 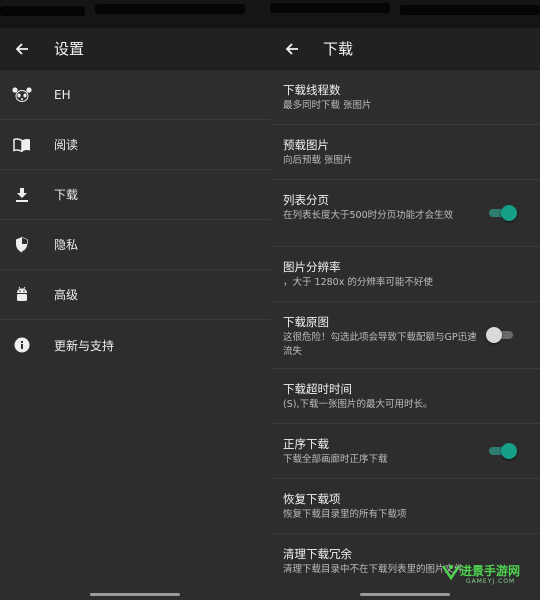 What do you see at coordinates (380, 344) in the screenshot?
I see `pref-summary: 这很危险！勾选此项会导致下载配额与GP迅速流失` at bounding box center [380, 344].